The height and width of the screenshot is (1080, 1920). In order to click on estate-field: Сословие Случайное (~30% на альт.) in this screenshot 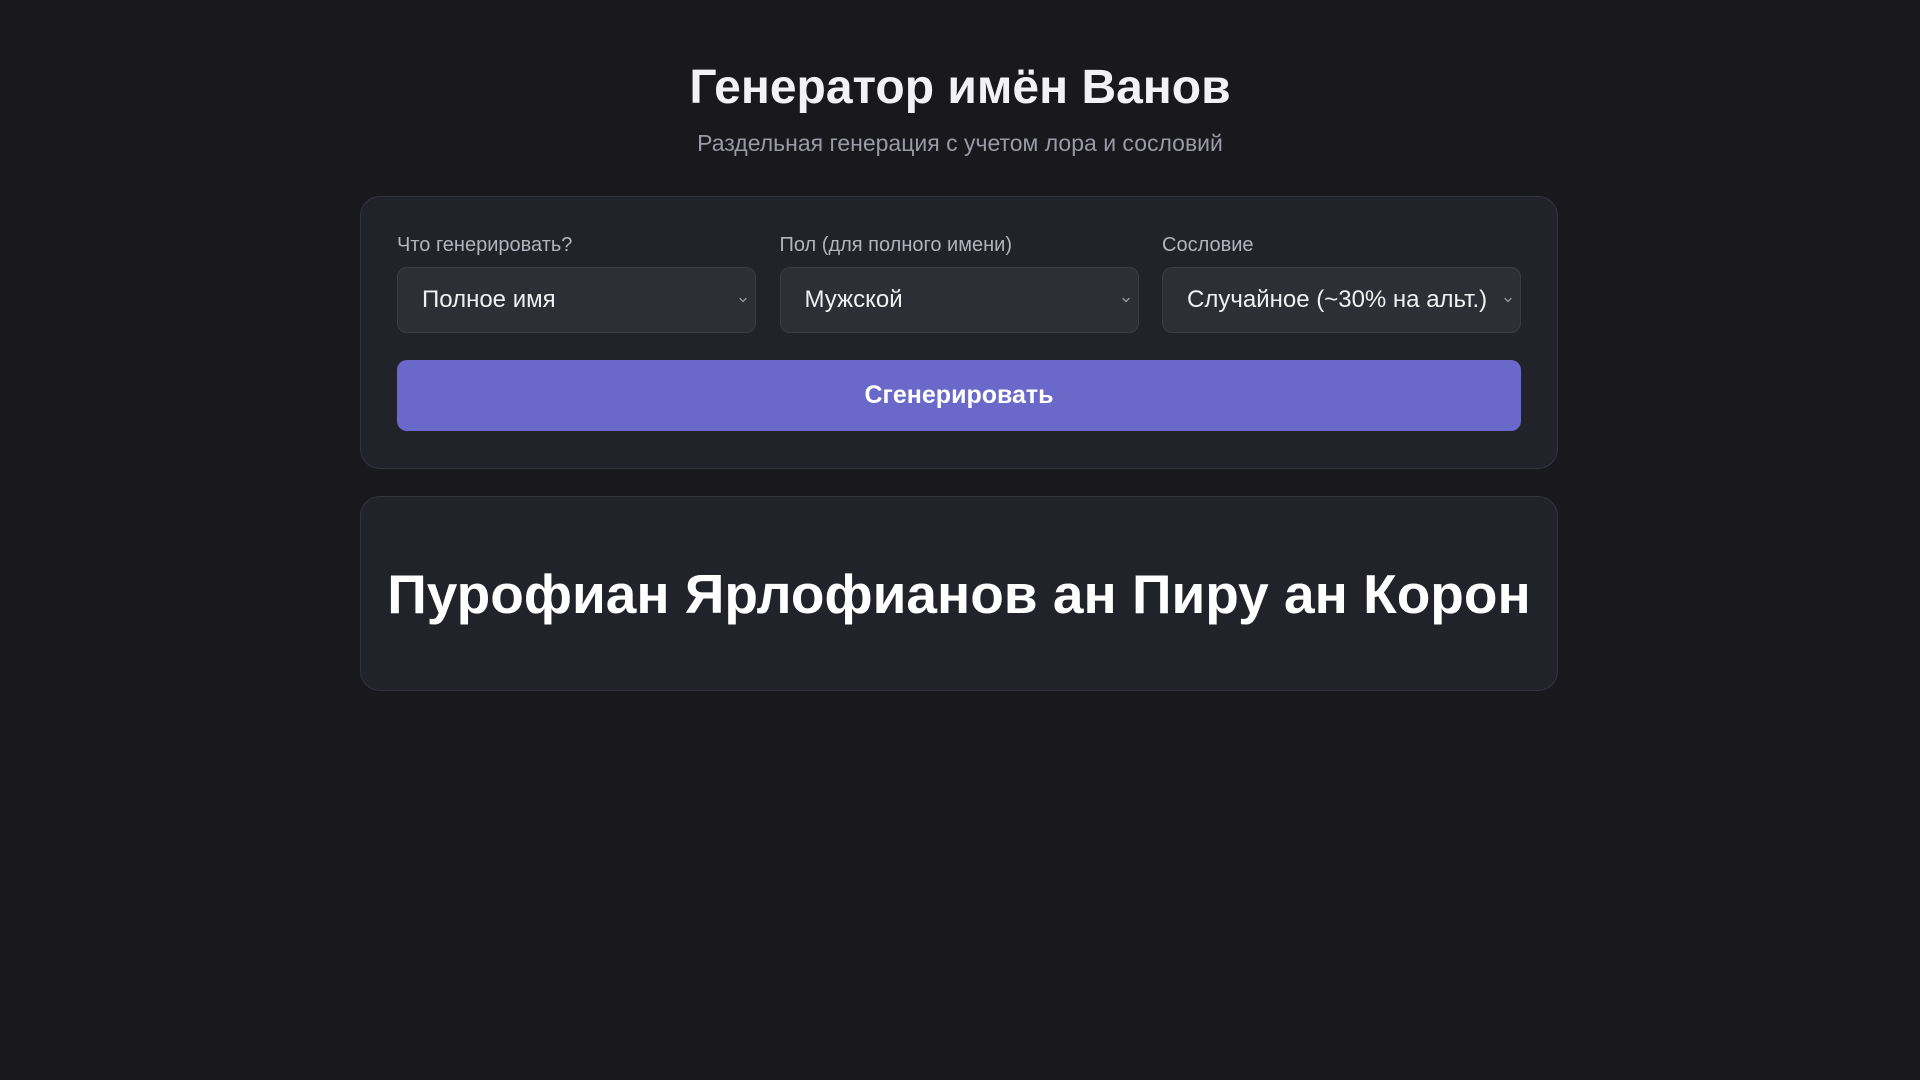, I will do `click(1341, 283)`.